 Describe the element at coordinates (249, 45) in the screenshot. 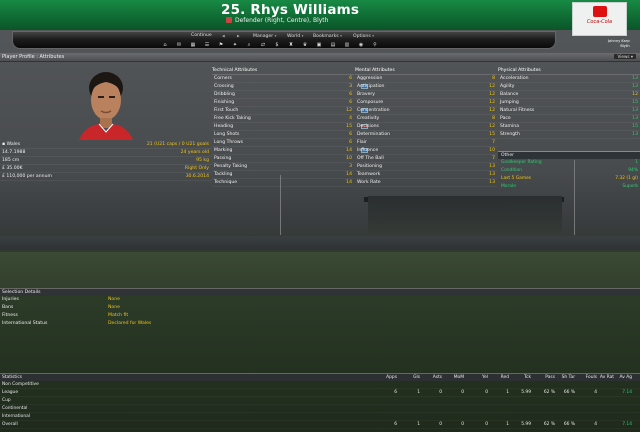

I see `scouting-icon: ⌕` at that location.